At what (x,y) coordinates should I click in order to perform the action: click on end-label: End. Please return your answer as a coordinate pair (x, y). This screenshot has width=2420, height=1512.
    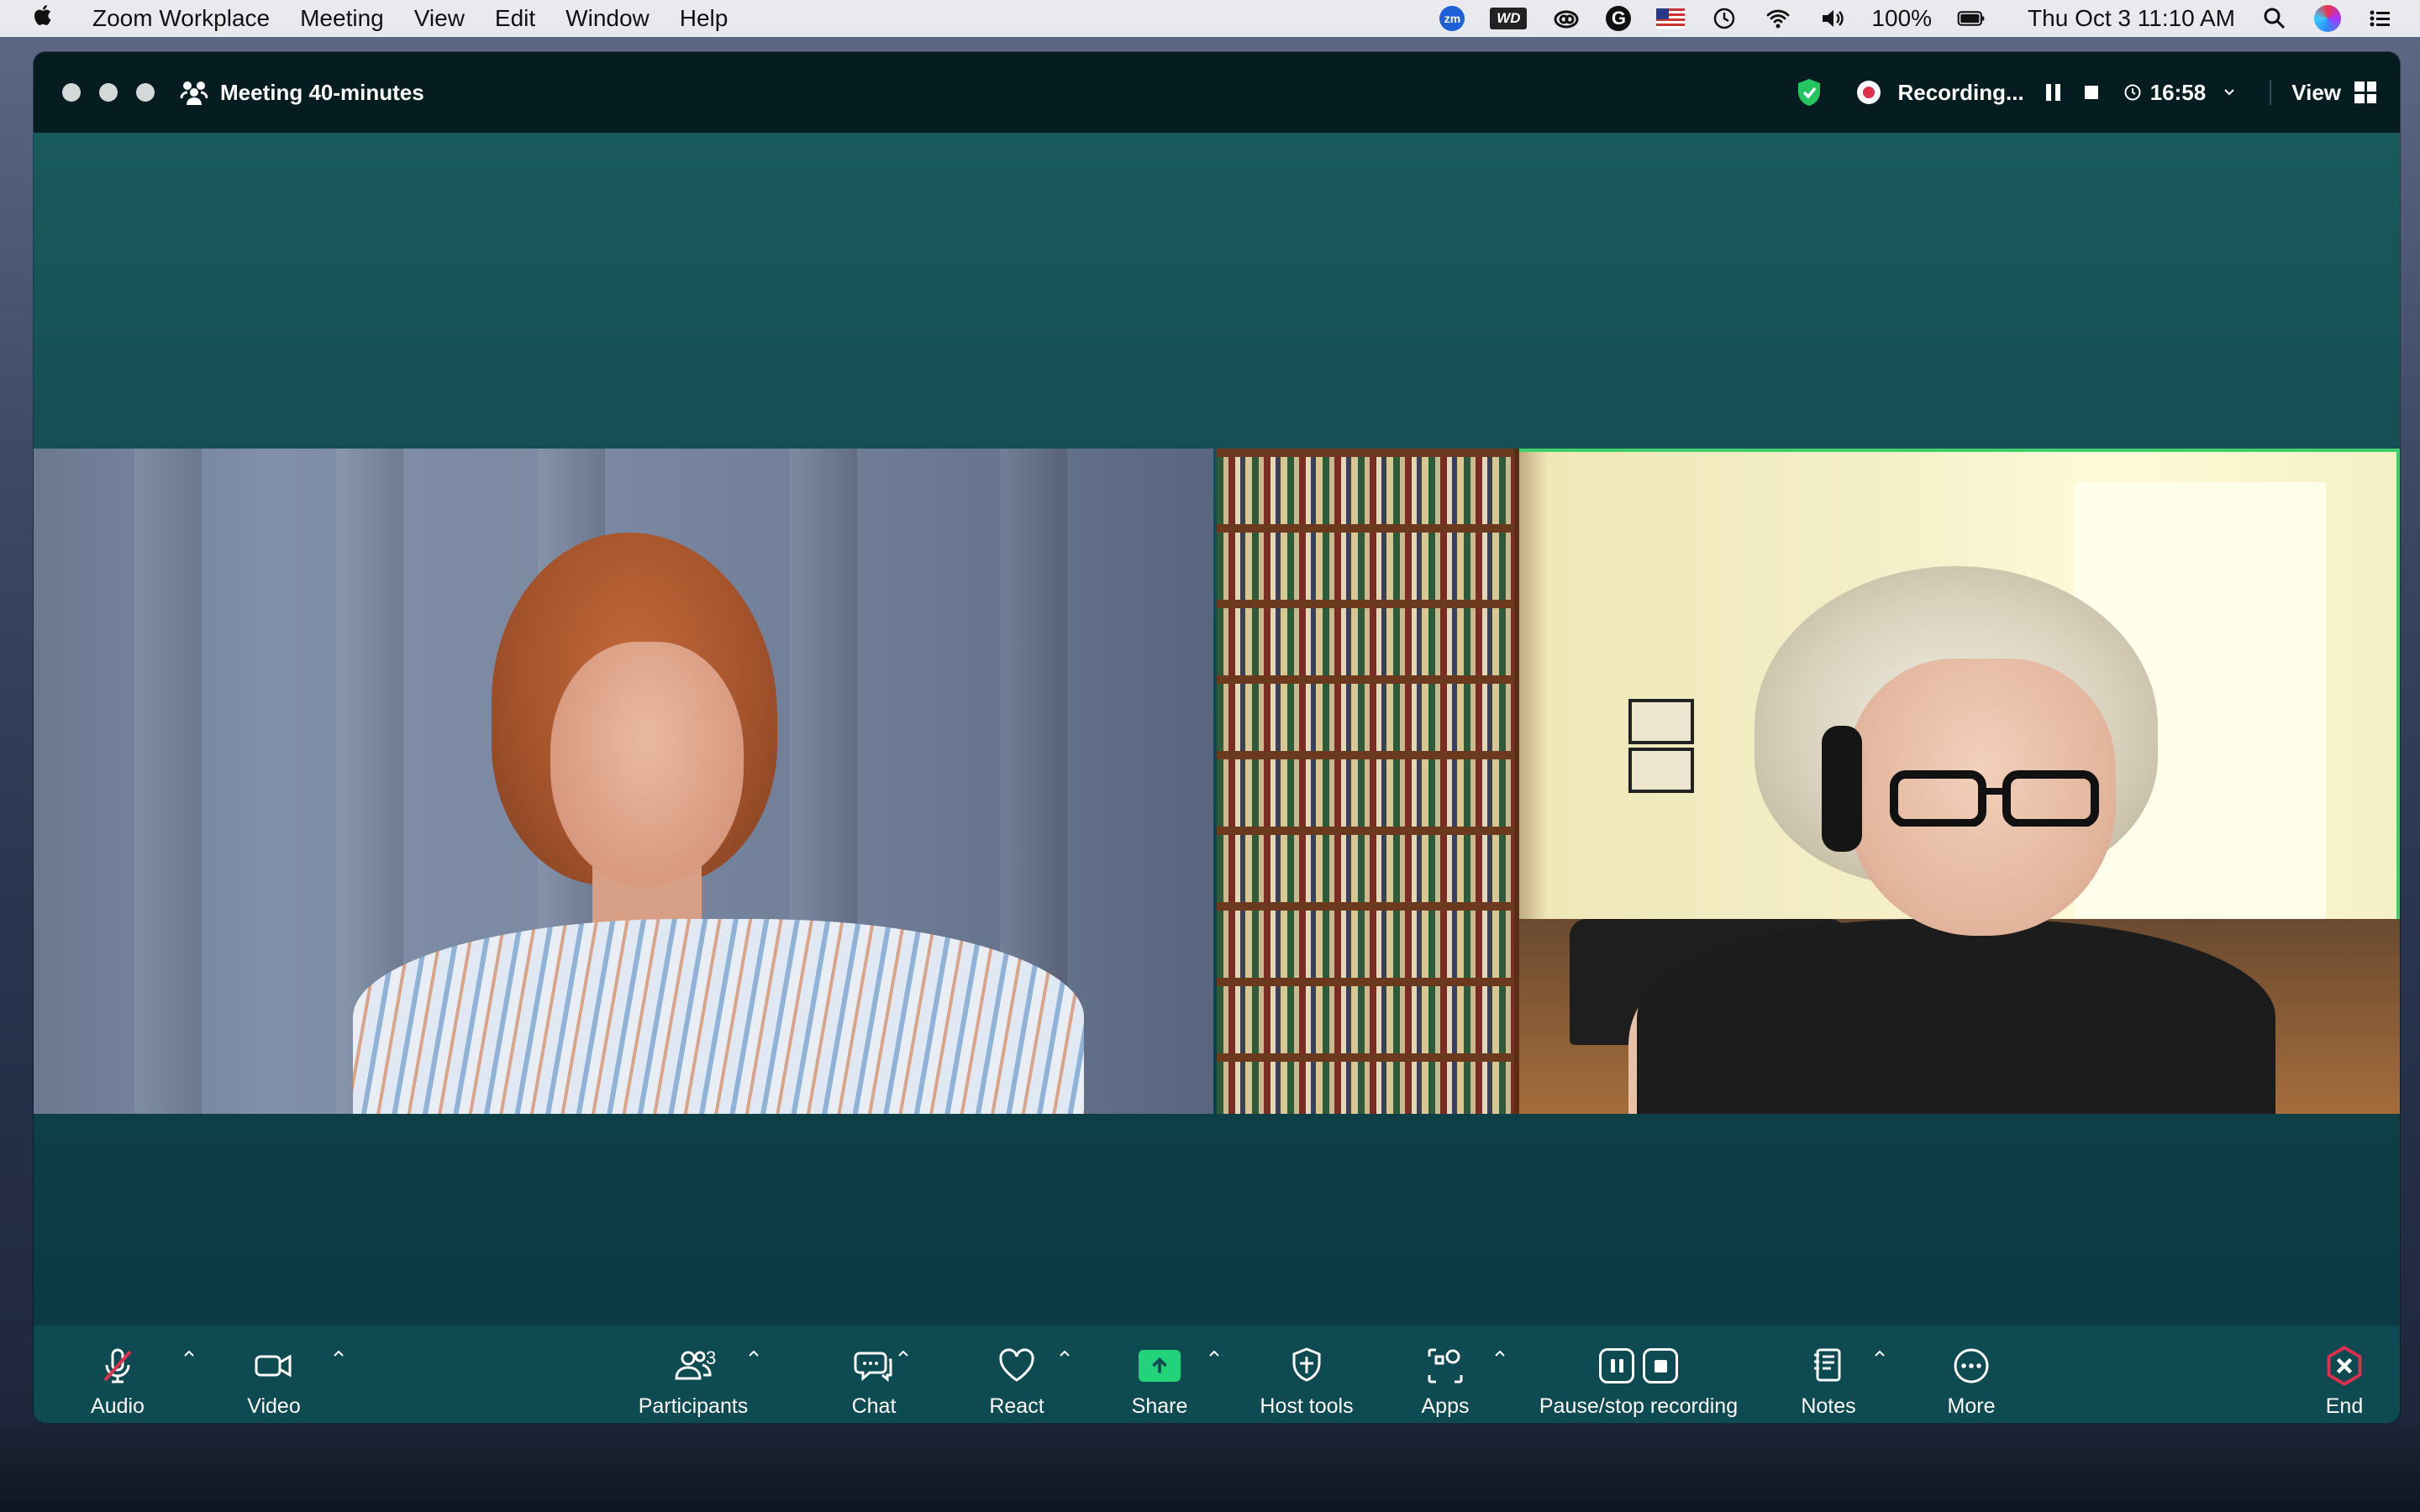
    Looking at the image, I should click on (2344, 1406).